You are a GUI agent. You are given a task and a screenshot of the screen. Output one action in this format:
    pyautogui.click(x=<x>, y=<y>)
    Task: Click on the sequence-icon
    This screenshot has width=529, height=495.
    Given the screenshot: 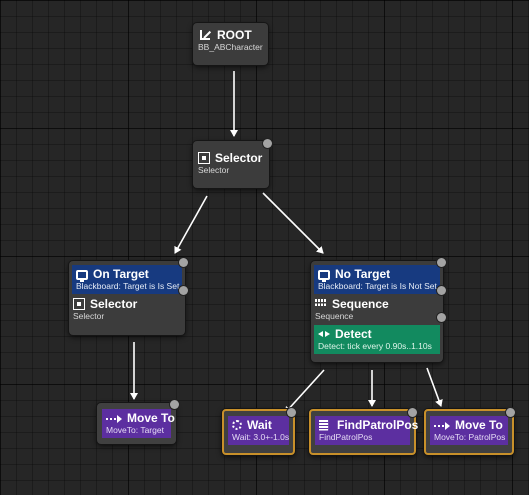 What is the action you would take?
    pyautogui.click(x=321, y=302)
    